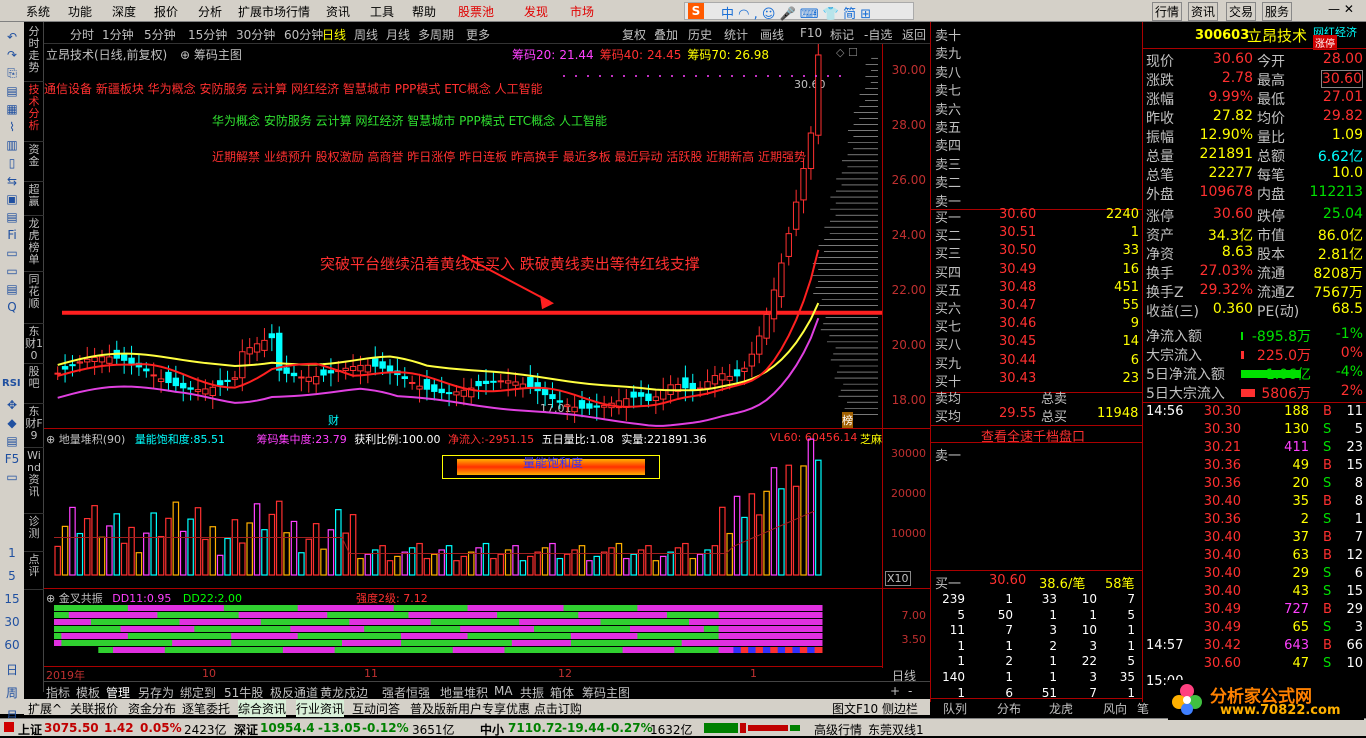 The width and height of the screenshot is (1366, 738). Describe the element at coordinates (463, 628) in the screenshot. I see `kd-panel: ⊕ 金叉共振 DD11:0.95 DD22:2.00 强度2级: 7.12` at that location.